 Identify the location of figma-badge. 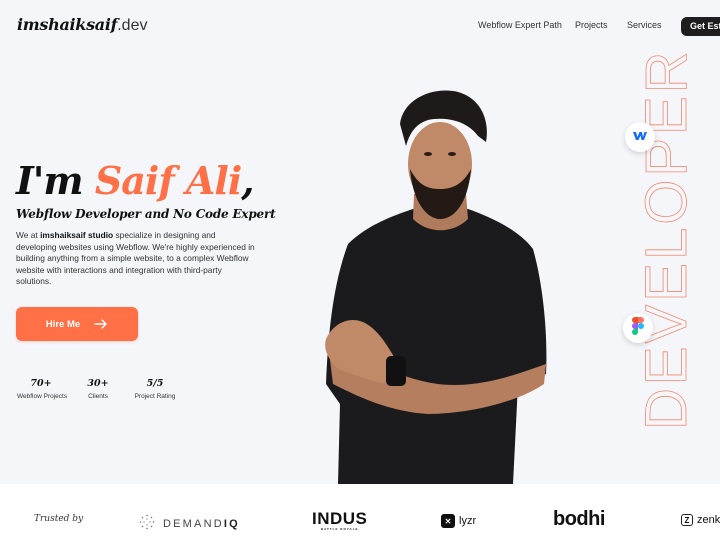
(638, 328).